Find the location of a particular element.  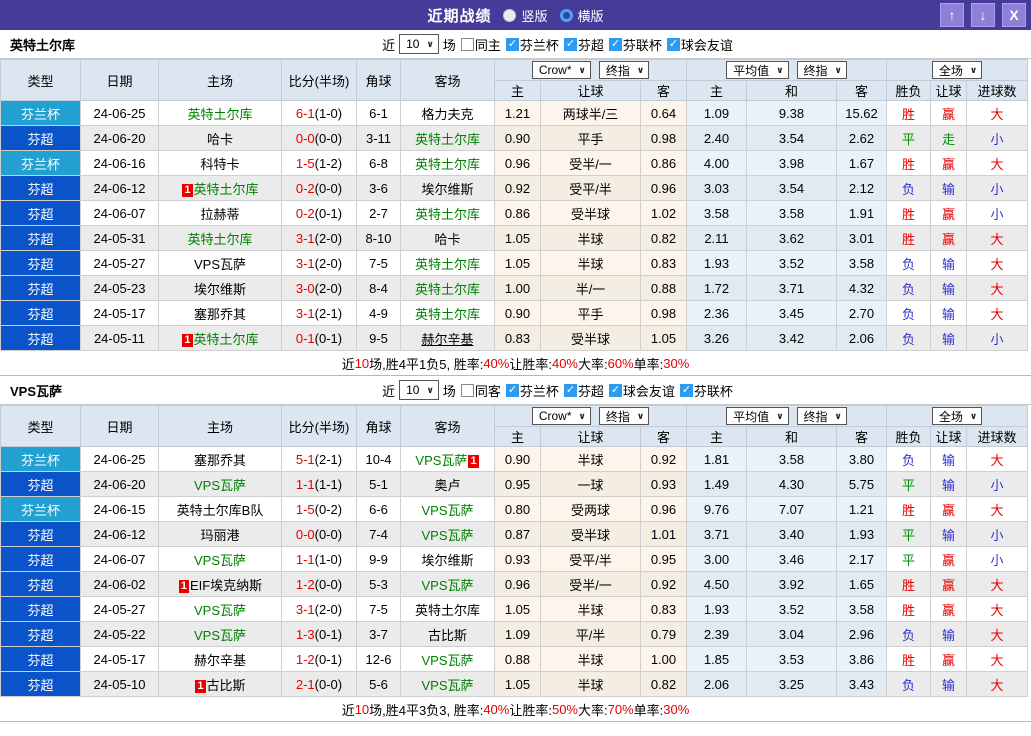

odds-away-cell: 0.96 is located at coordinates (663, 188).